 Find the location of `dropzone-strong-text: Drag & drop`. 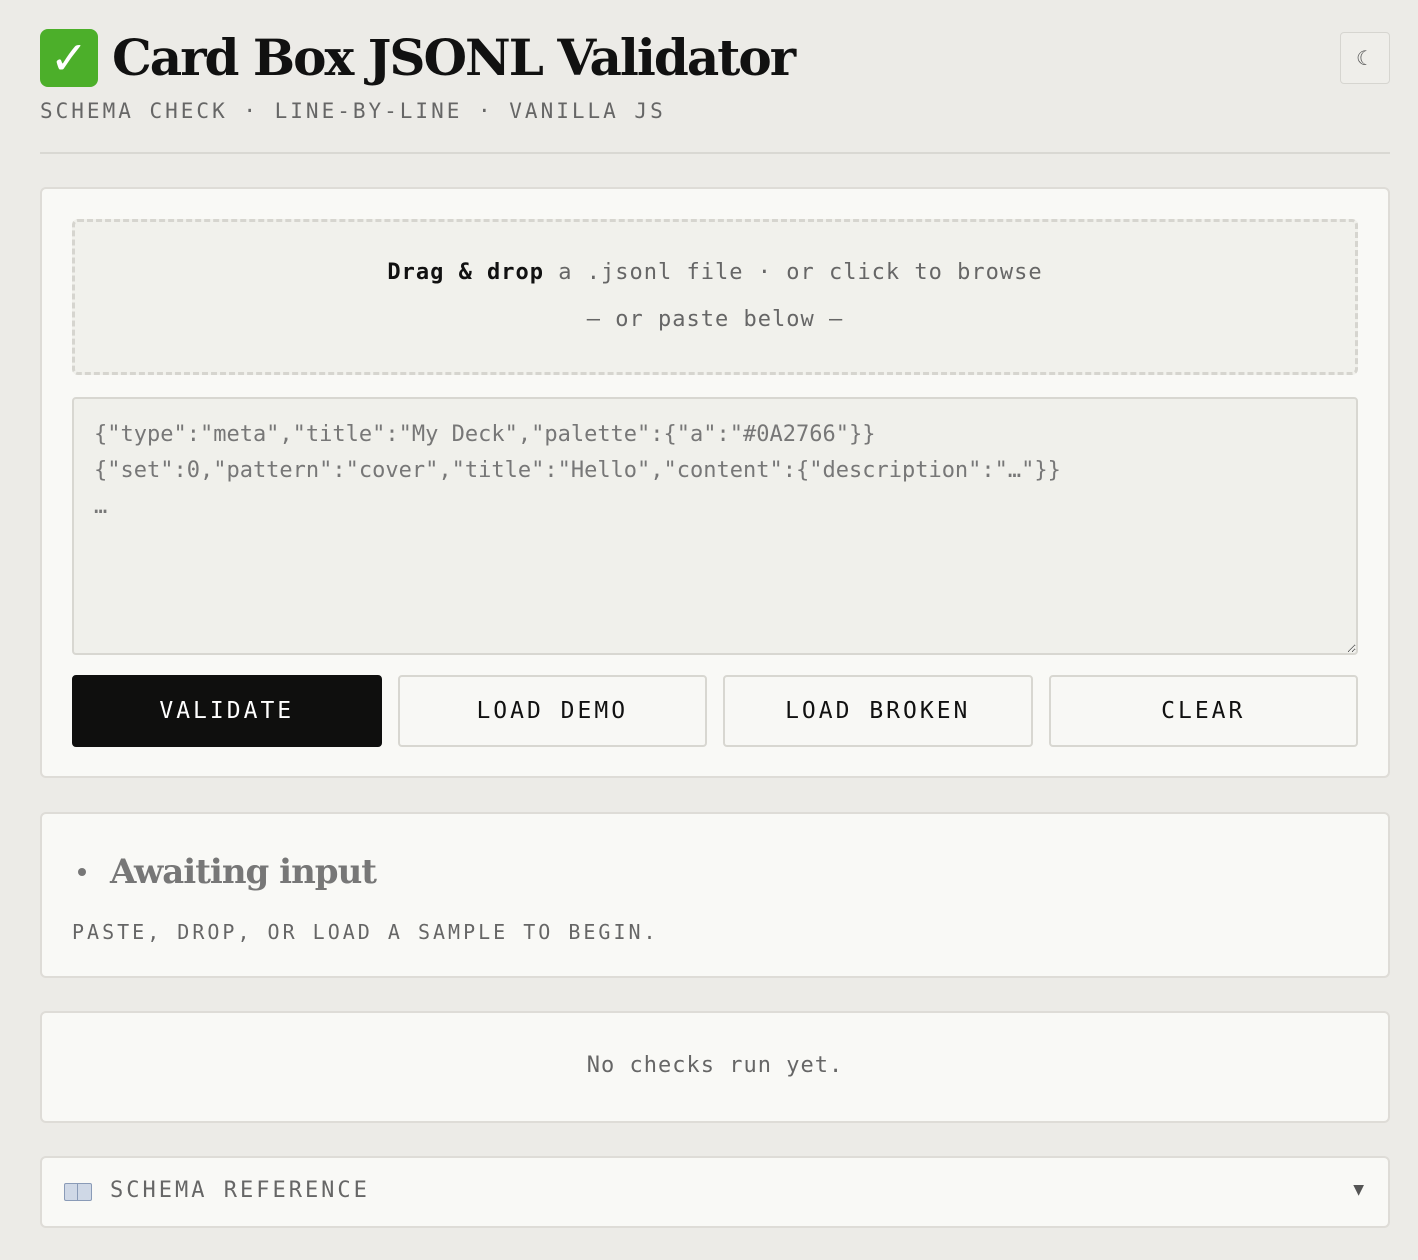

dropzone-strong-text: Drag & drop is located at coordinates (466, 272).